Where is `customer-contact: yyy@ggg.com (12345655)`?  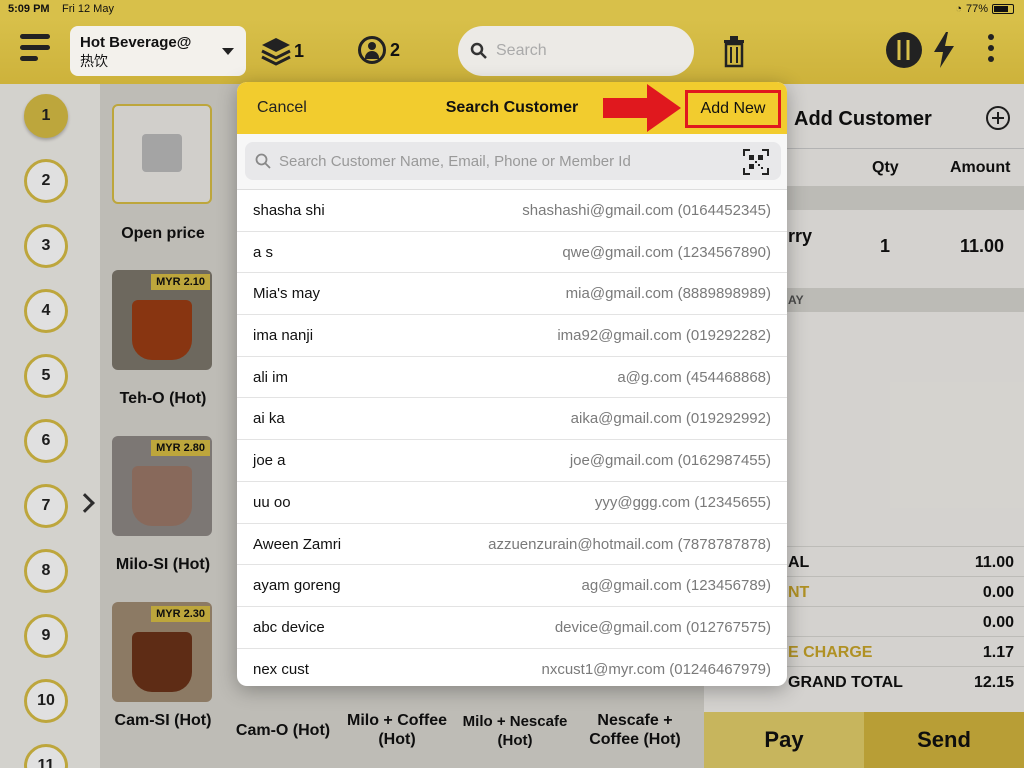
customer-contact: yyy@ggg.com (12345655) is located at coordinates (682, 502).